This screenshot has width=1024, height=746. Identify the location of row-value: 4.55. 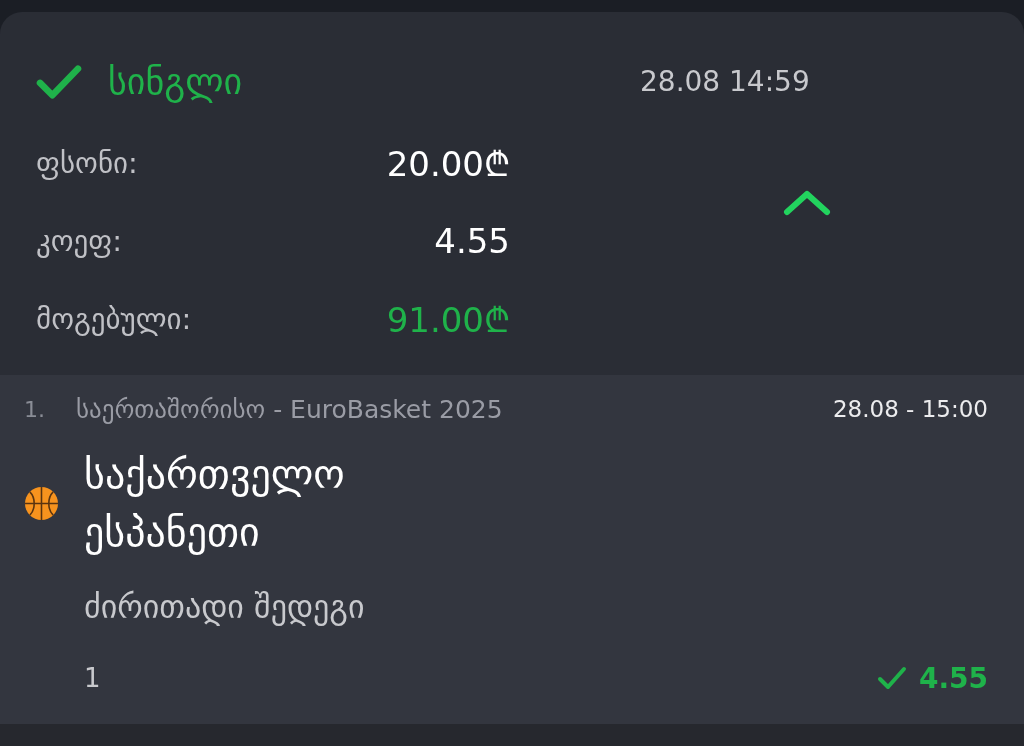
(472, 241).